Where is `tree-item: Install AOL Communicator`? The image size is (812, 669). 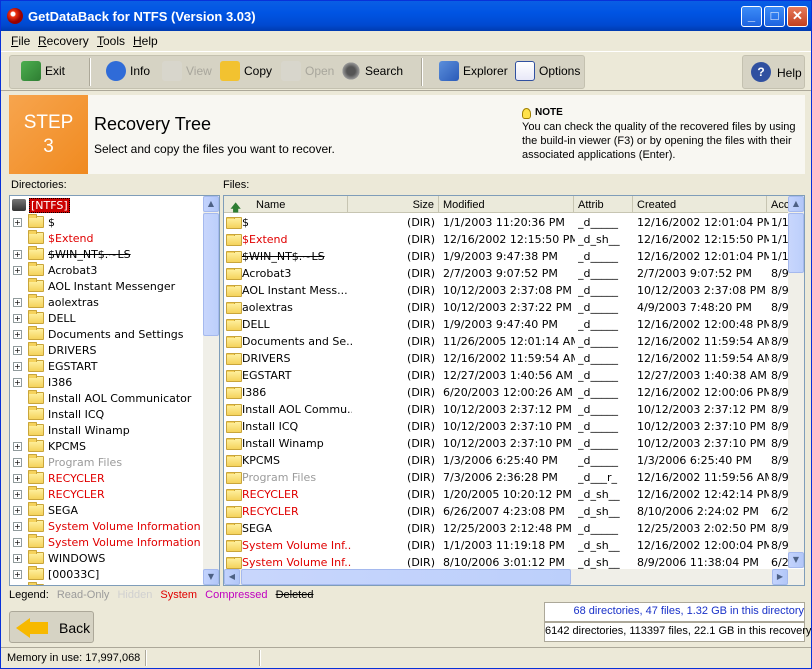
tree-item: Install AOL Communicator is located at coordinates (109, 398).